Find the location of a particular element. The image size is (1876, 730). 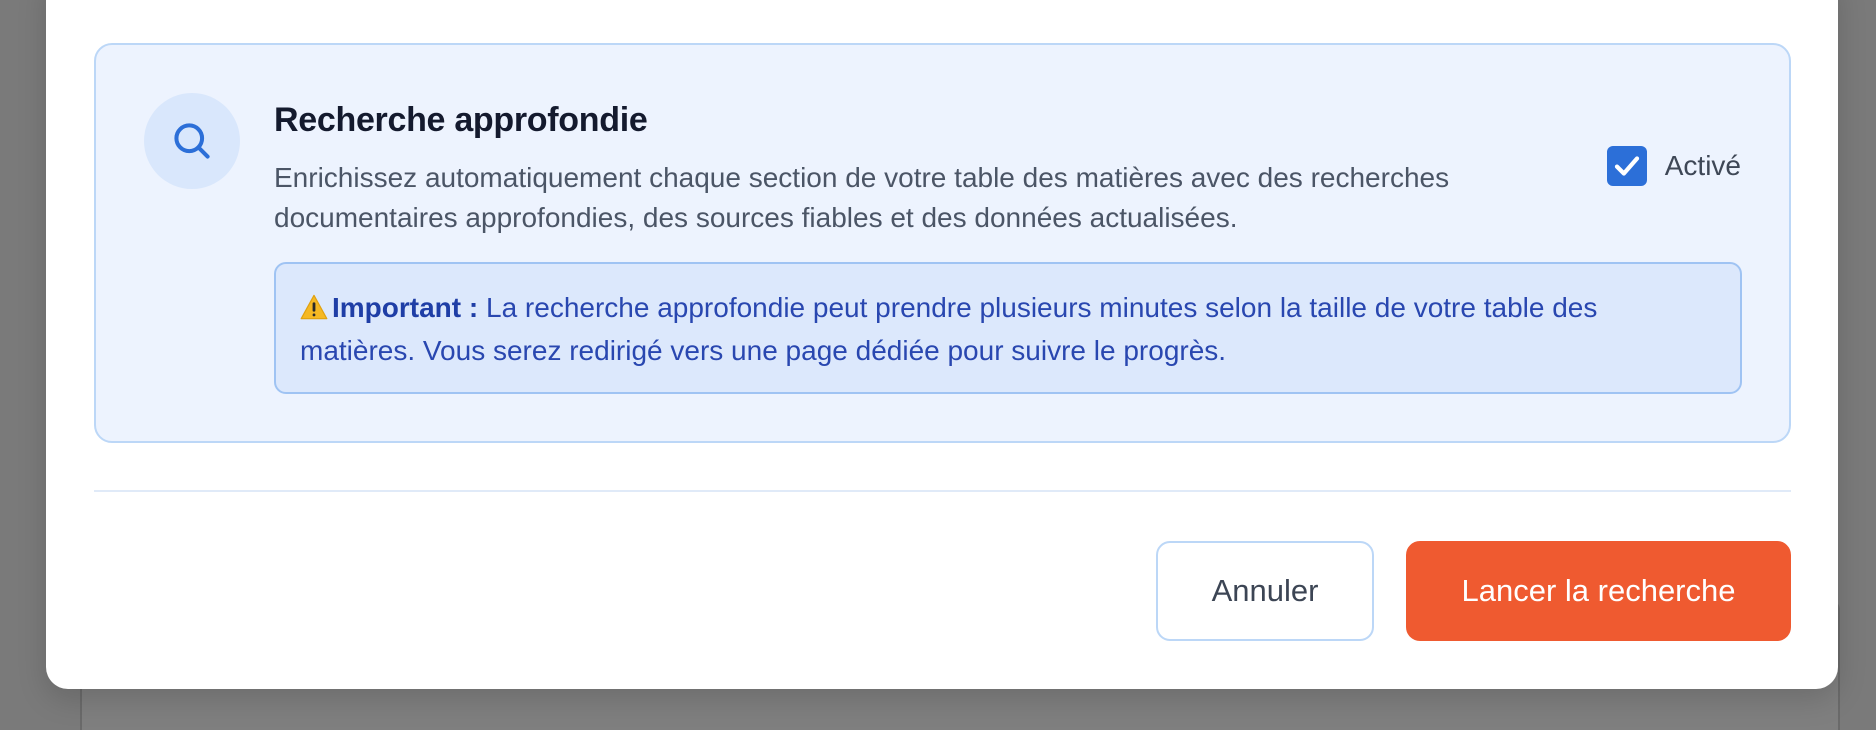

deep-research-toggle: Activé is located at coordinates (1673, 166).